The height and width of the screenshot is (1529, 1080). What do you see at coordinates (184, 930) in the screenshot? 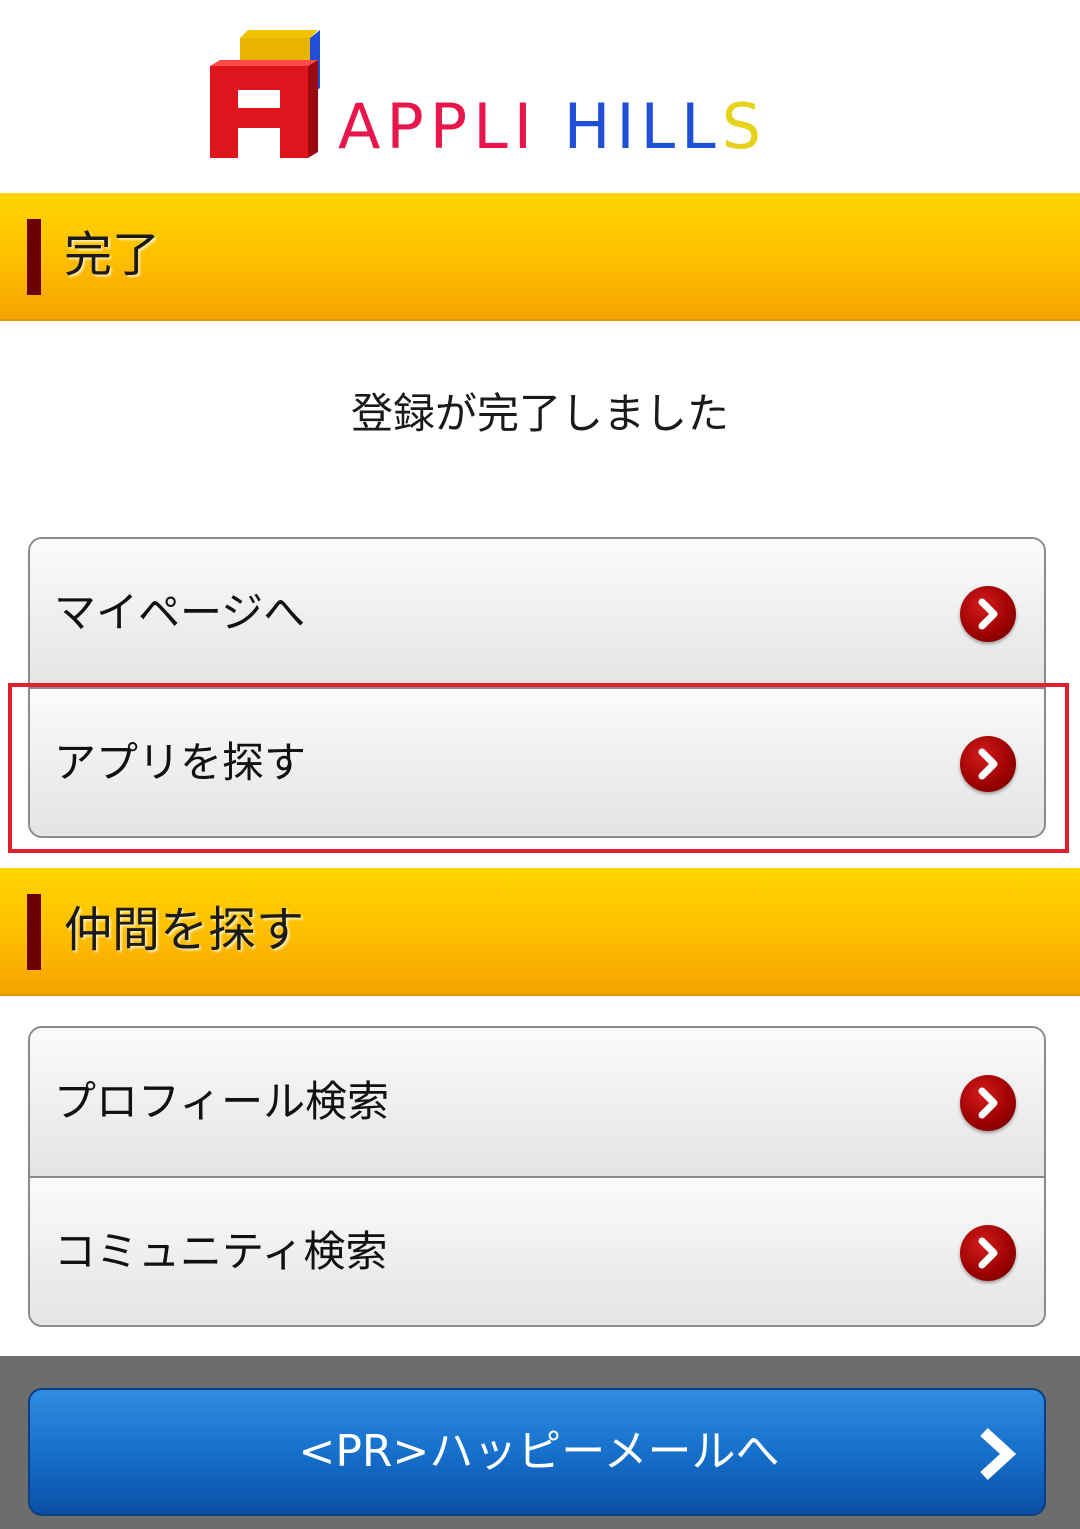
I see `section-title-find-friends: 仲間を探す` at bounding box center [184, 930].